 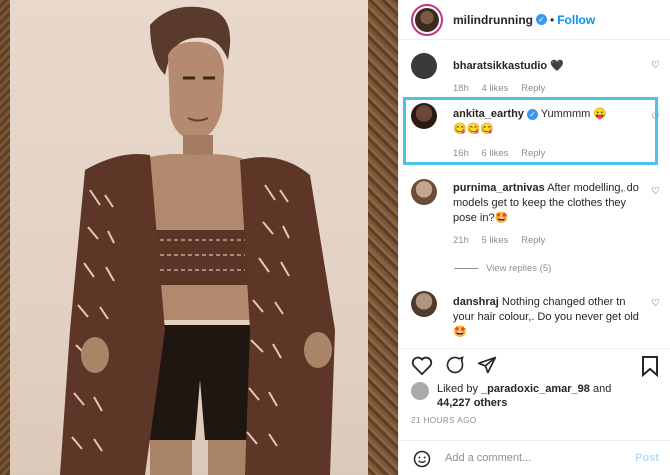 I want to click on author-username: milindrunning, so click(x=493, y=20).